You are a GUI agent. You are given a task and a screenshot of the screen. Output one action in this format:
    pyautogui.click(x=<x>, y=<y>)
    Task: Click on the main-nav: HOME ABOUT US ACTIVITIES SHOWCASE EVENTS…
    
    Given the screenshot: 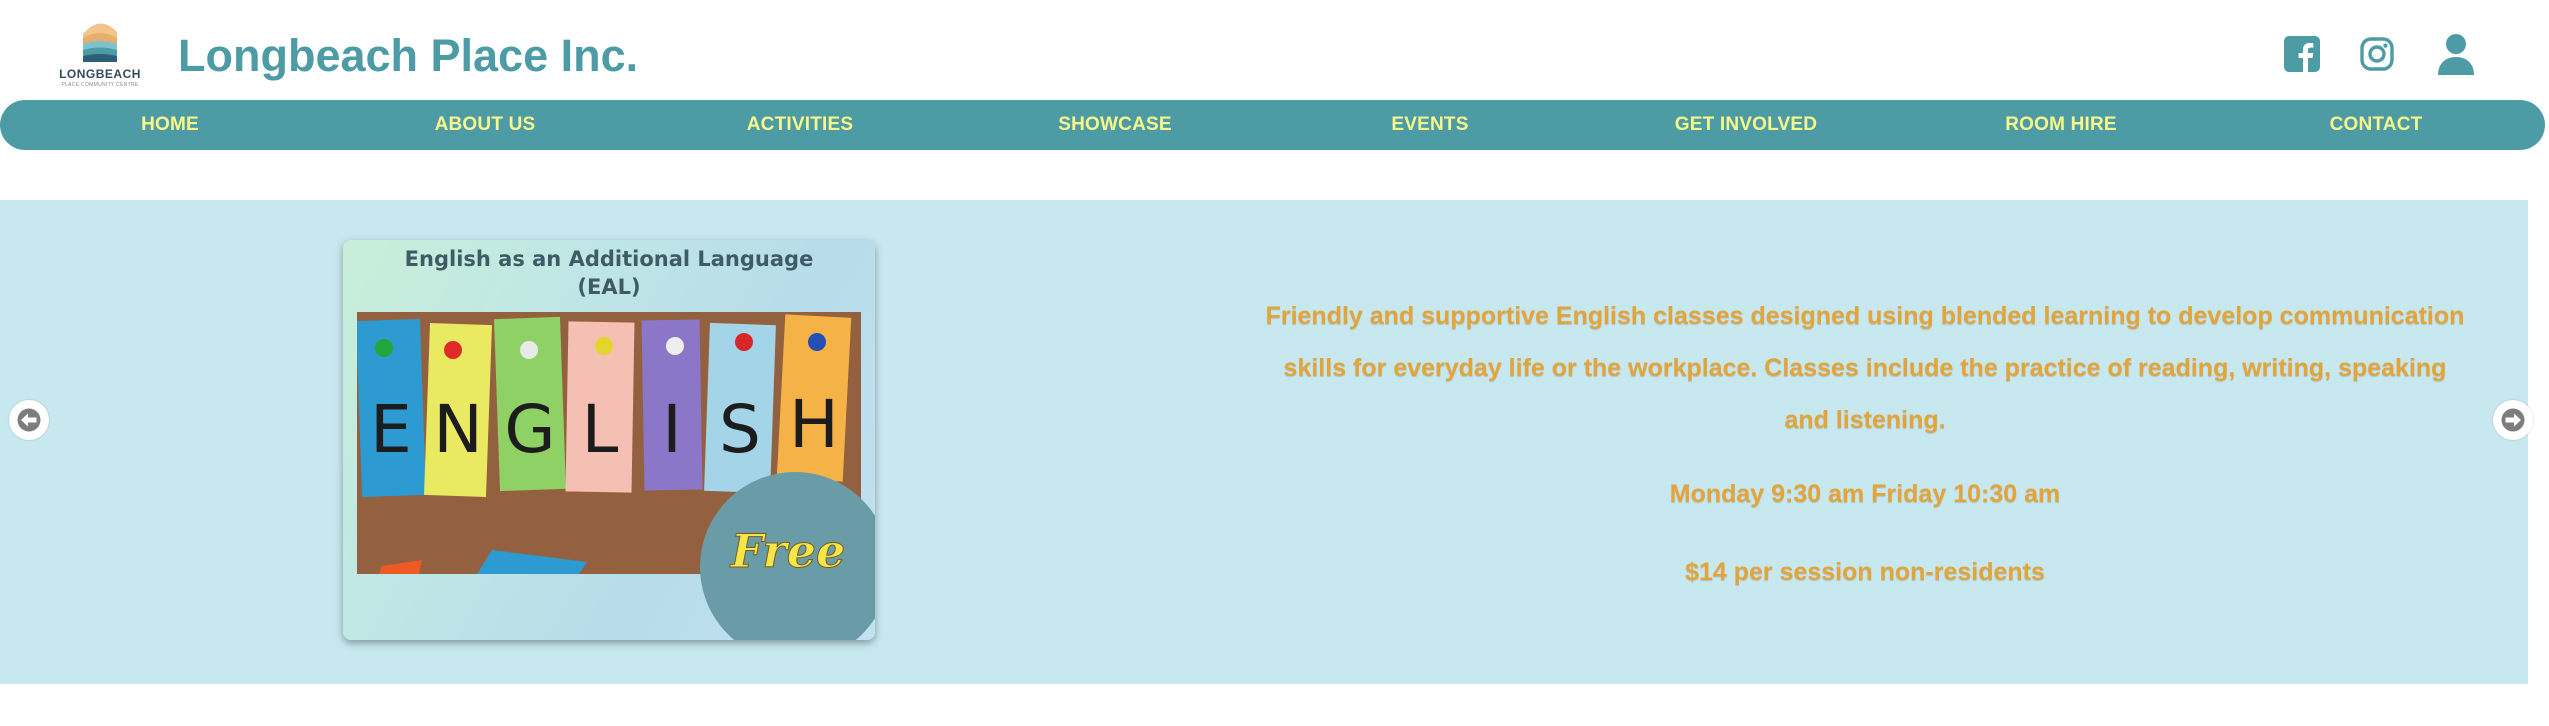 What is the action you would take?
    pyautogui.click(x=1272, y=125)
    